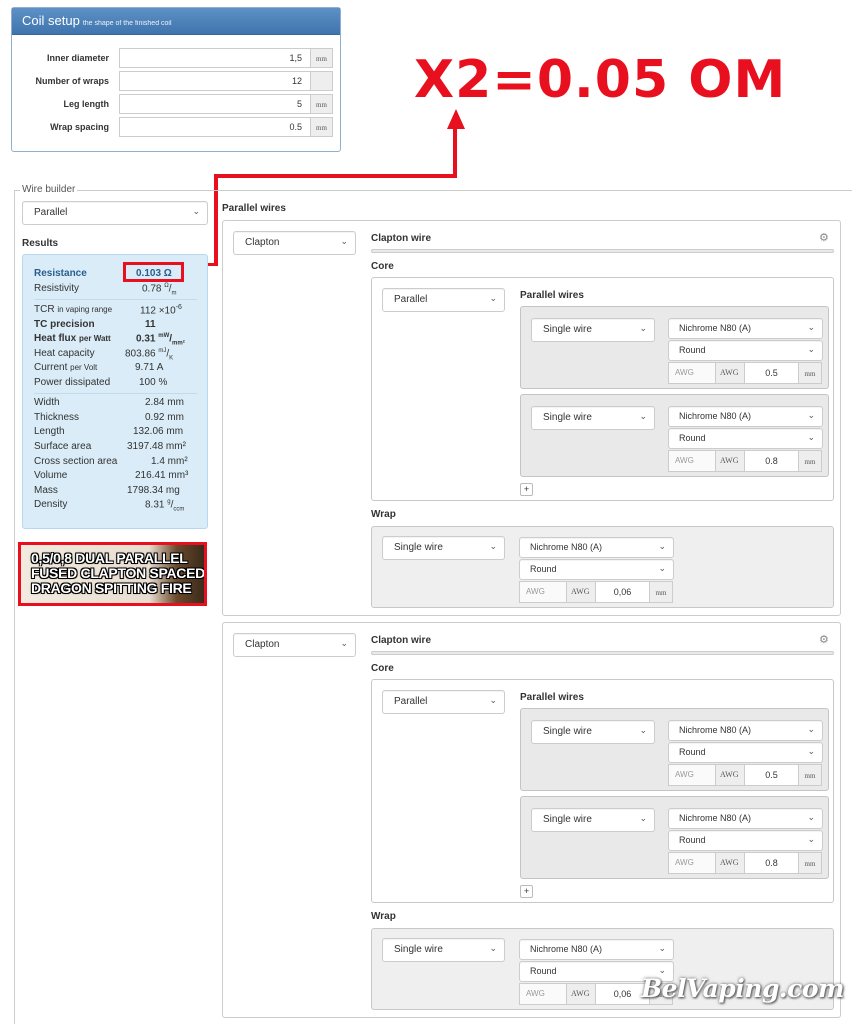  Describe the element at coordinates (72, 382) in the screenshot. I see `result-label: Power dissipated` at that location.